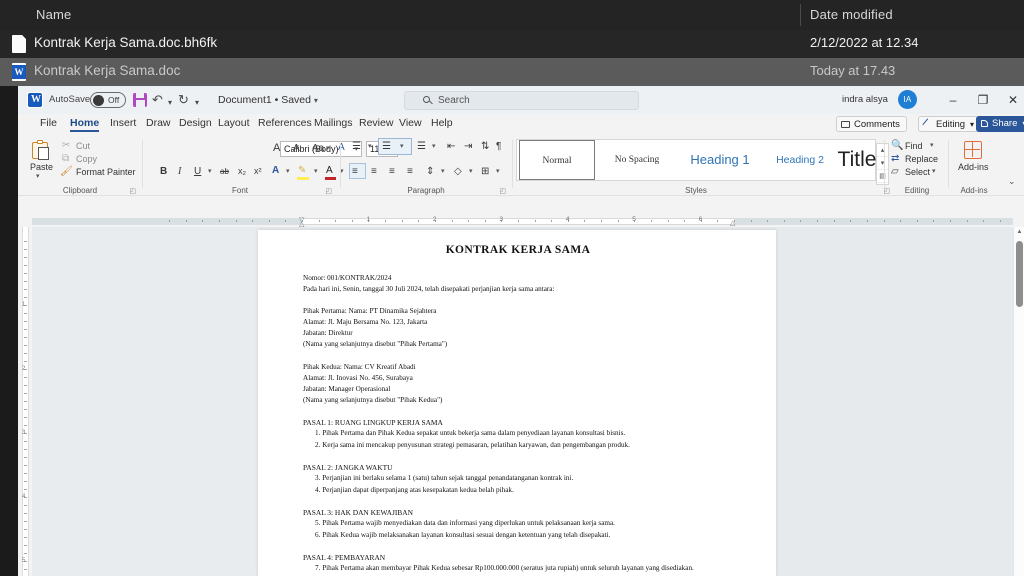 The image size is (1024, 576). What do you see at coordinates (434, 146) in the screenshot?
I see `multilevel-list-chevron-icon: ▾` at bounding box center [434, 146].